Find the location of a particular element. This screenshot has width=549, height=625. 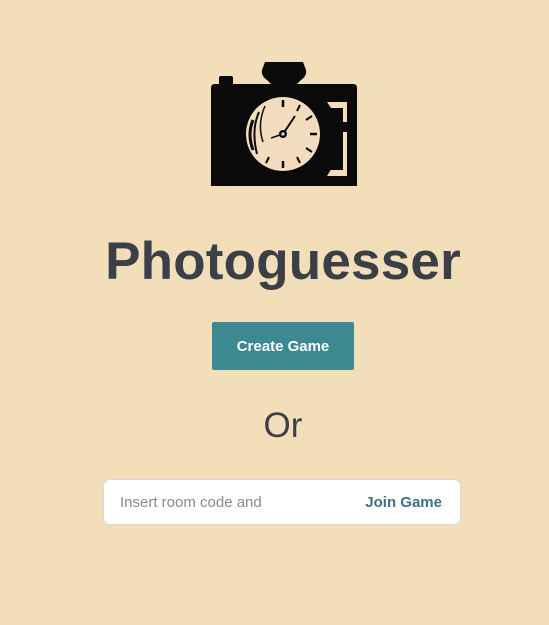

join-game-button: Join Game is located at coordinates (403, 502).